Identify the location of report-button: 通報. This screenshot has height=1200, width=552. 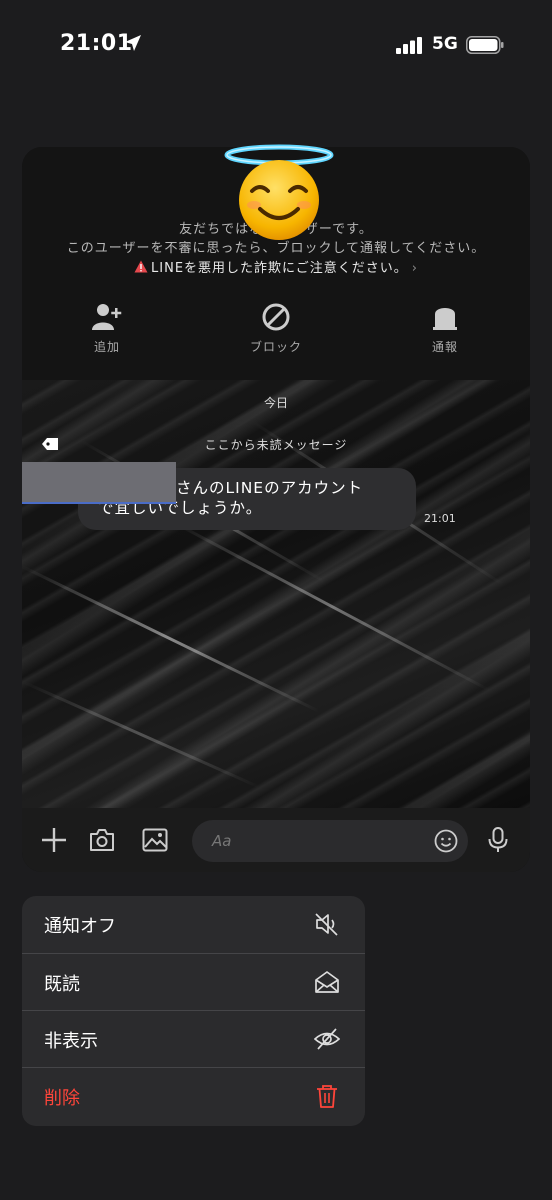
(445, 328).